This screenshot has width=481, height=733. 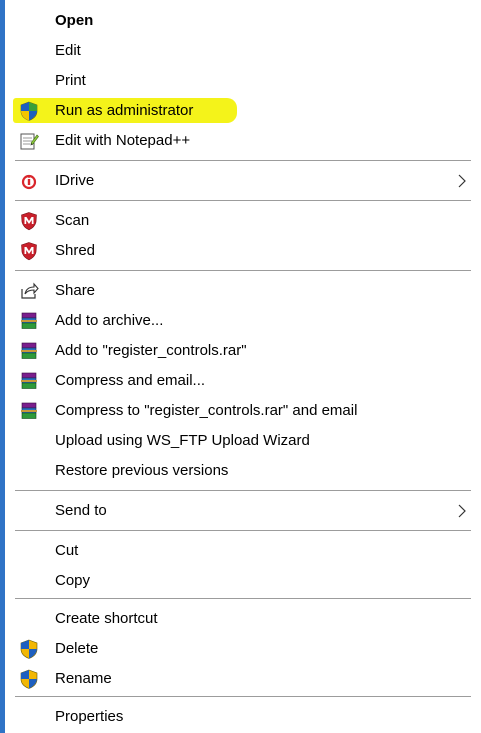 I want to click on menu-item-label: Add to "register_controls.rar", so click(x=151, y=350).